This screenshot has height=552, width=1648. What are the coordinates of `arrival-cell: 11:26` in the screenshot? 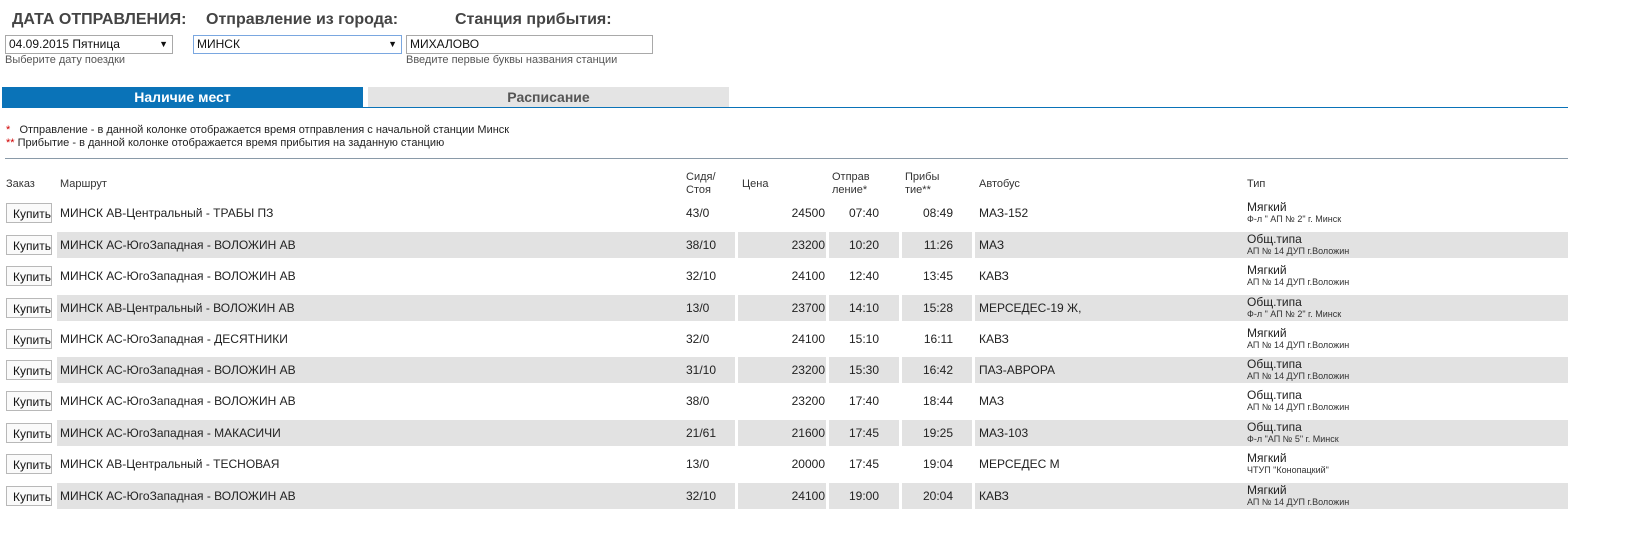 It's located at (938, 245).